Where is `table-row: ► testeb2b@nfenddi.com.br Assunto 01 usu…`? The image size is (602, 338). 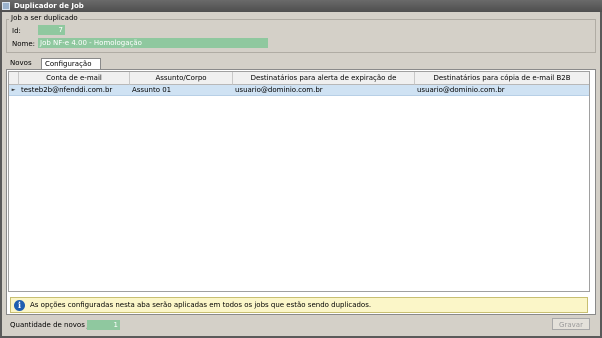 table-row: ► testeb2b@nfenddi.com.br Assunto 01 usu… is located at coordinates (299, 90).